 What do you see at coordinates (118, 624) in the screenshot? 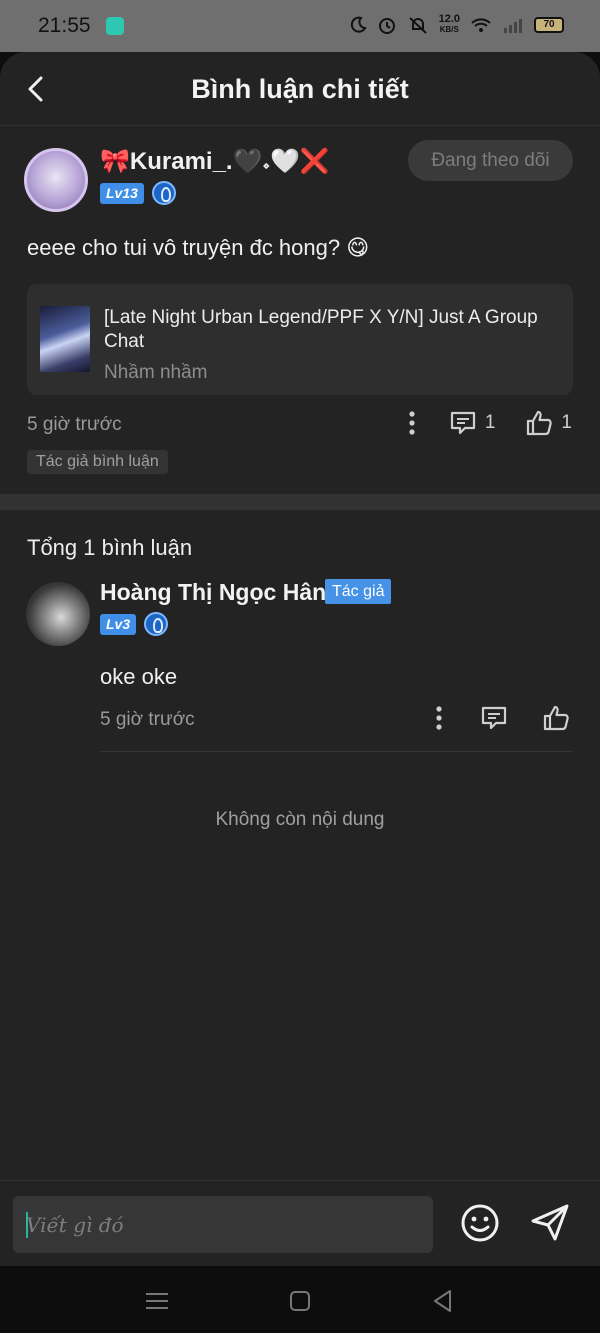
I see `level-badge: Lv3` at bounding box center [118, 624].